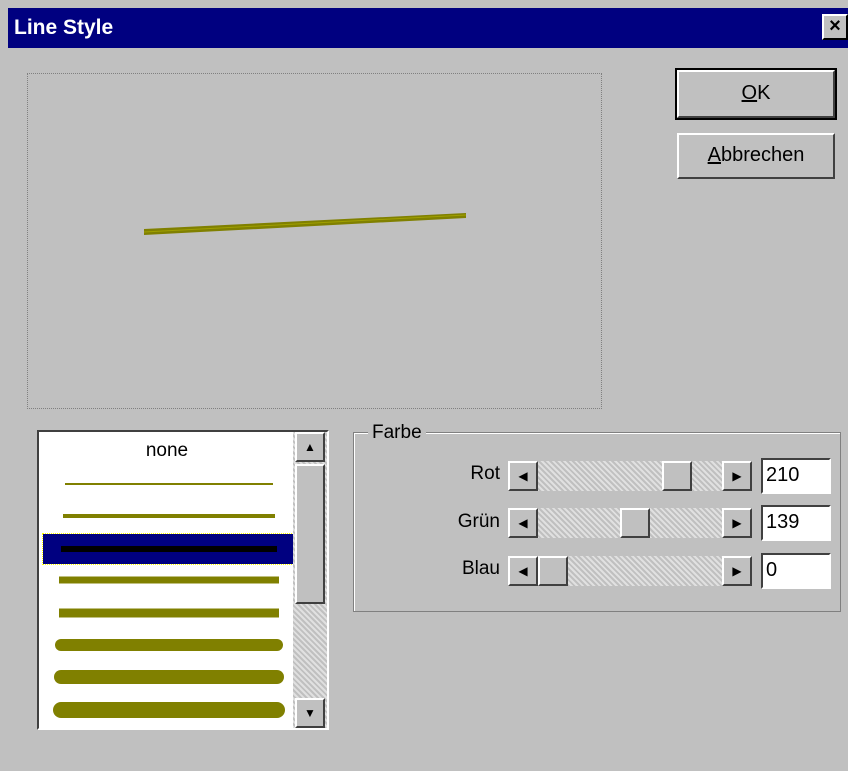 This screenshot has width=848, height=771. I want to click on green-value-input: 139, so click(796, 523).